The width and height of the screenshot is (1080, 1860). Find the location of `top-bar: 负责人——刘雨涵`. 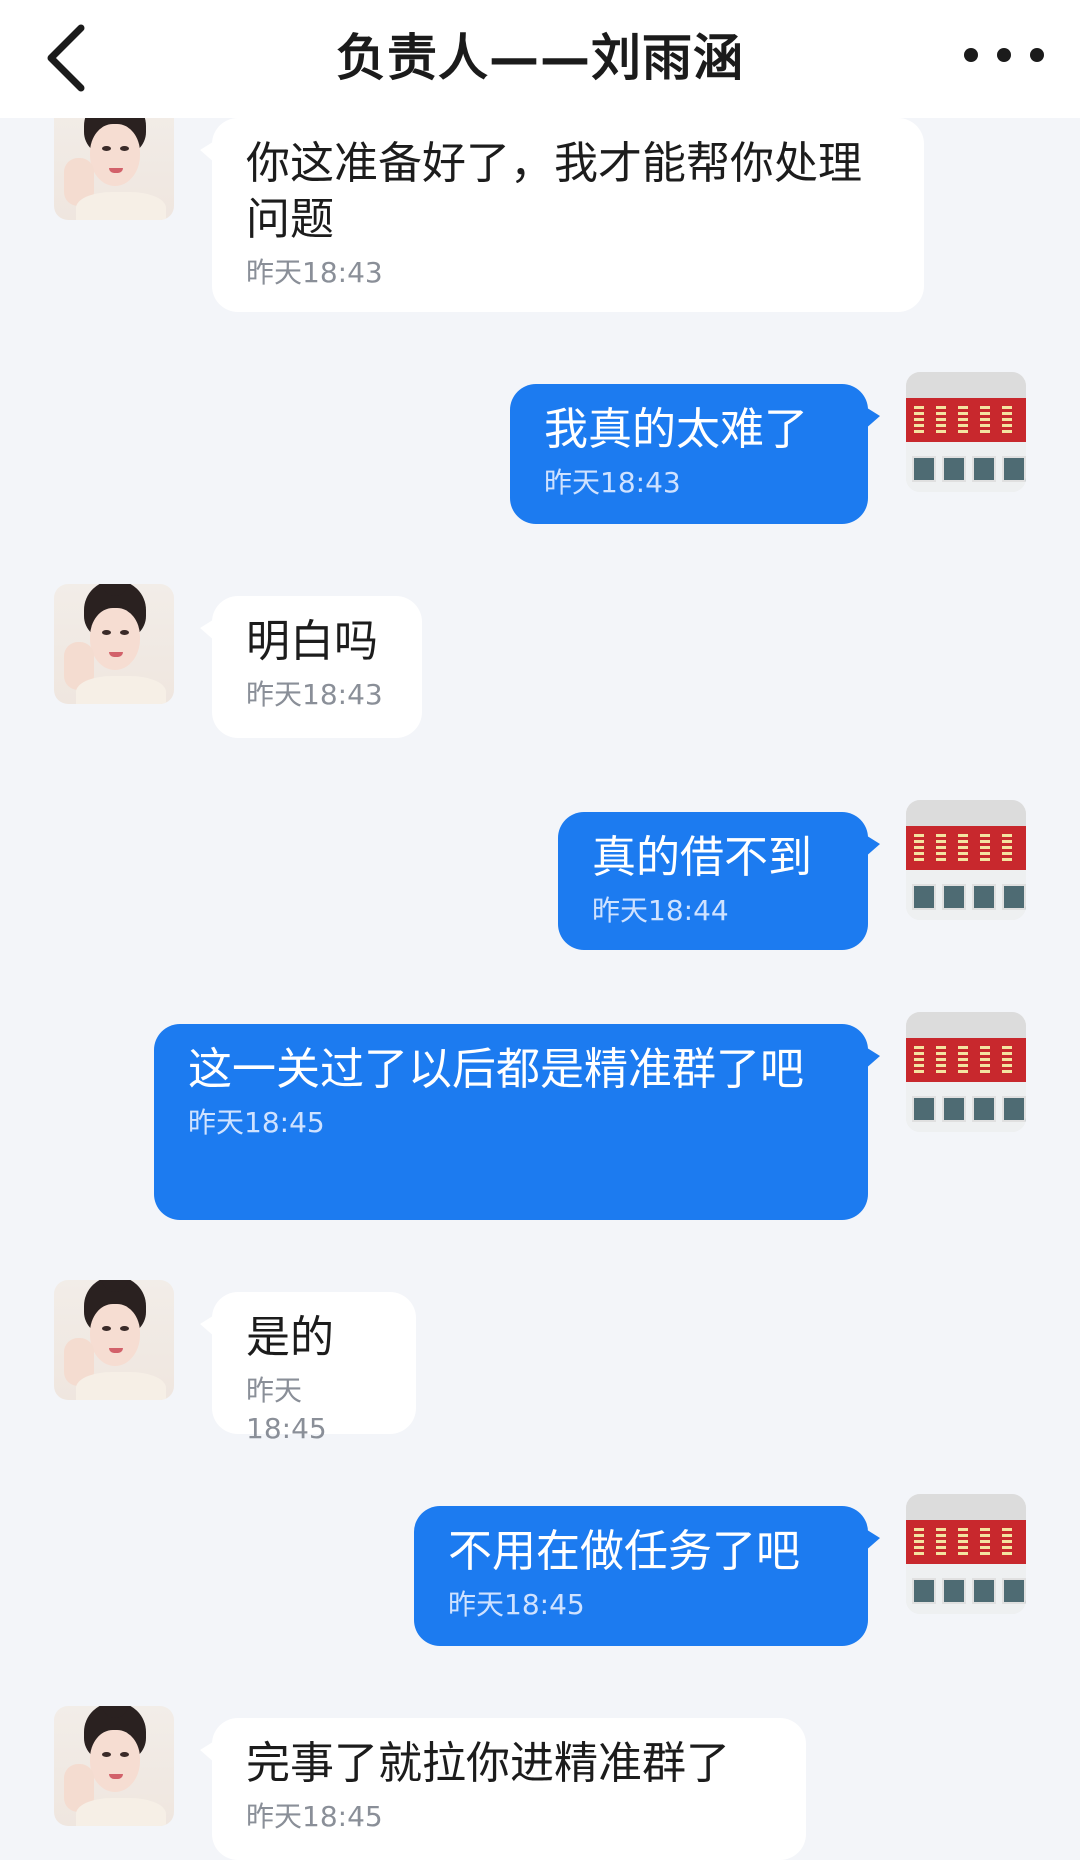

top-bar: 负责人——刘雨涵 is located at coordinates (540, 59).